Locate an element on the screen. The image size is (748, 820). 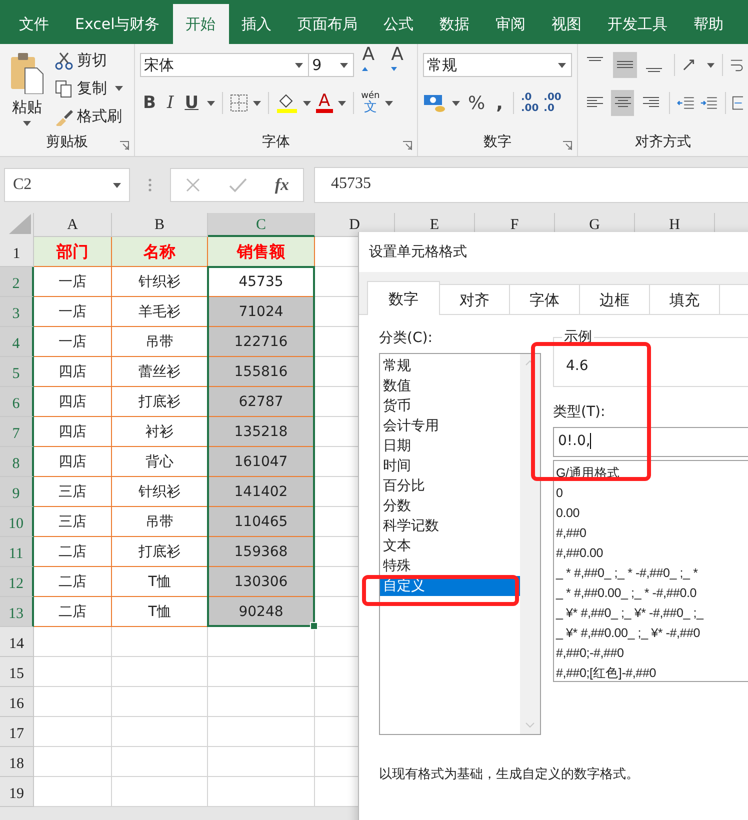
font-name-select: 宋体 is located at coordinates (225, 65).